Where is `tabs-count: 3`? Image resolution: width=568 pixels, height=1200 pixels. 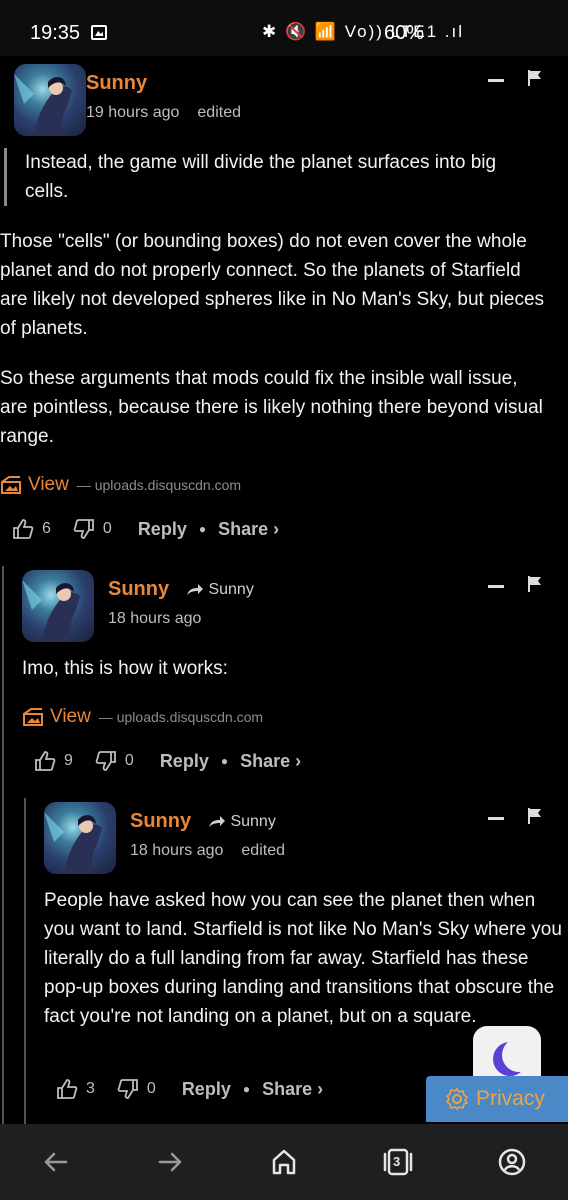
tabs-count: 3 is located at coordinates (397, 1161).